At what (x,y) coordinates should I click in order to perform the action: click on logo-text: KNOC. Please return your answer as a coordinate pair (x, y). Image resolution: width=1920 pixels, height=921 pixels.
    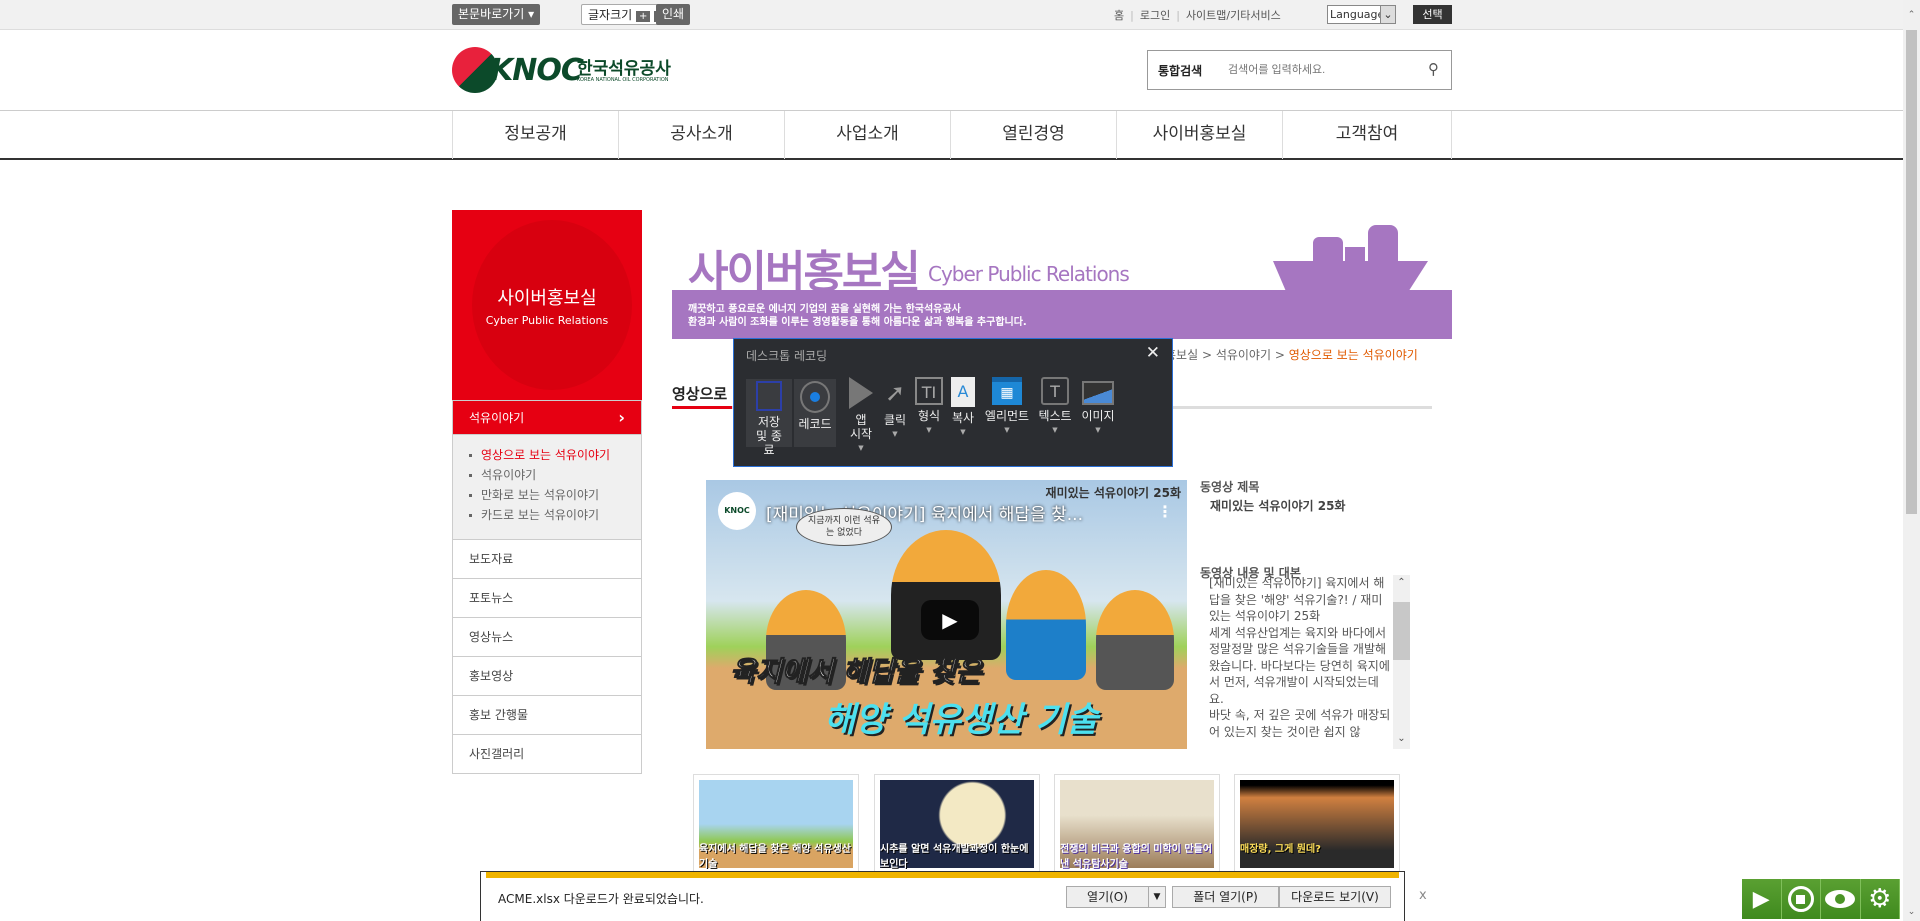
    Looking at the image, I should click on (536, 70).